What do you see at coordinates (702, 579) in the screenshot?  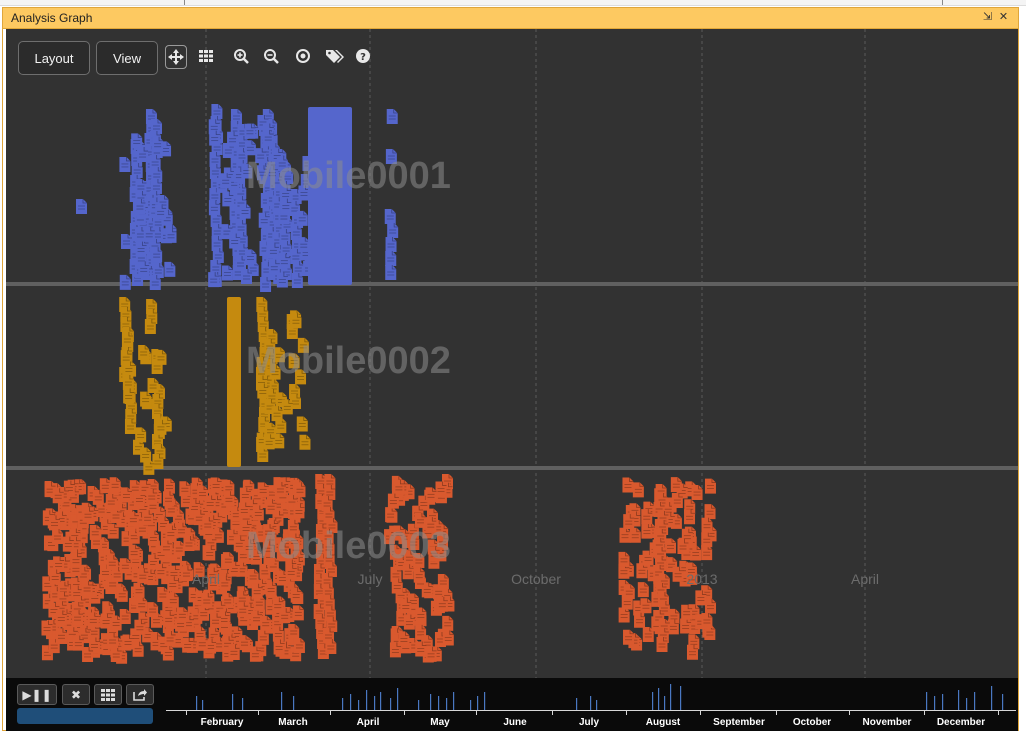 I see `axis-label-2013: 2013` at bounding box center [702, 579].